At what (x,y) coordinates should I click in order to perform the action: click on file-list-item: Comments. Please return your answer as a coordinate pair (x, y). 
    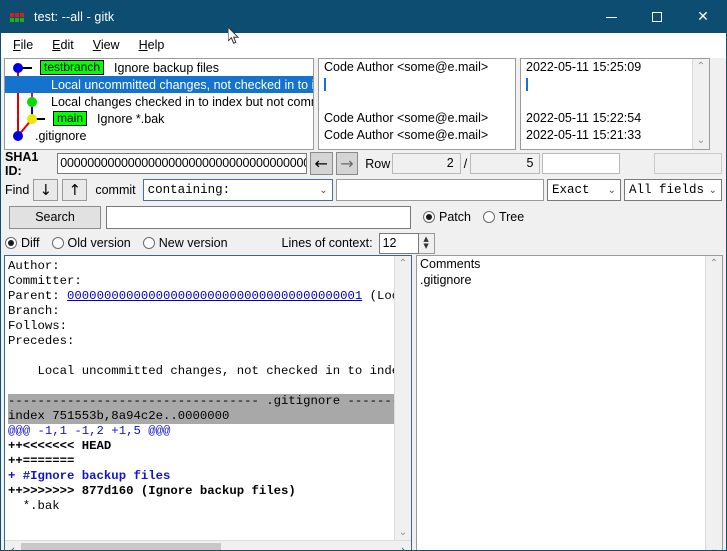
    Looking at the image, I should click on (569, 264).